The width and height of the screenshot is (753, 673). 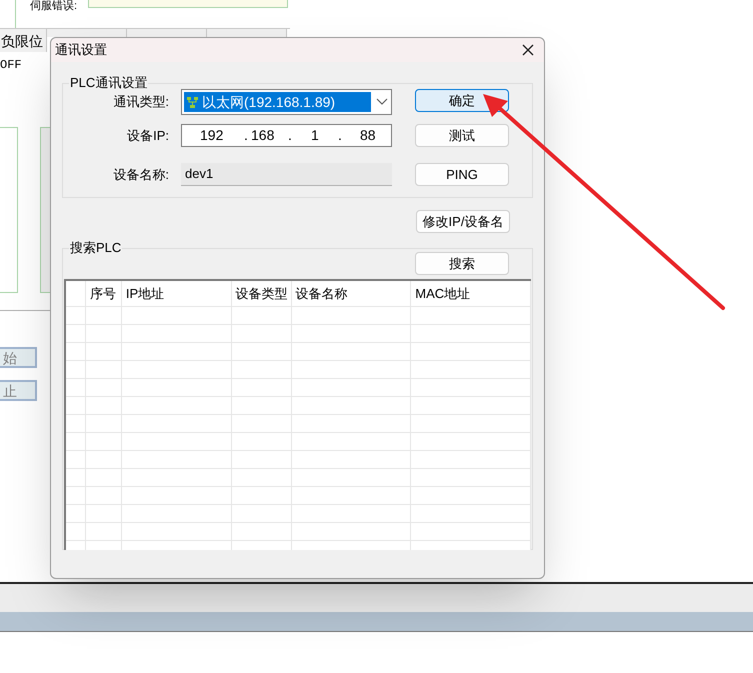 I want to click on chevron-down-icon, so click(x=382, y=102).